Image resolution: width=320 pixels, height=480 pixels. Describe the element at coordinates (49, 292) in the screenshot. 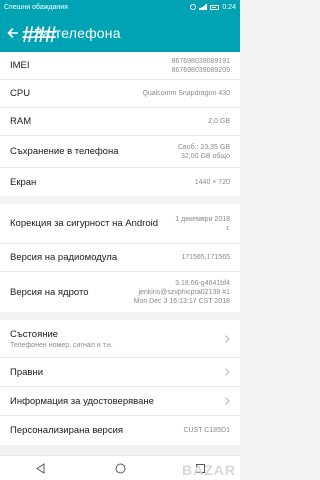

I see `kernel-version-label: Версия на ядрото` at that location.